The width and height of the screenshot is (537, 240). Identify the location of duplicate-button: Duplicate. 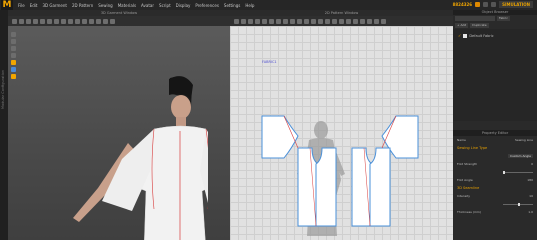
(479, 25).